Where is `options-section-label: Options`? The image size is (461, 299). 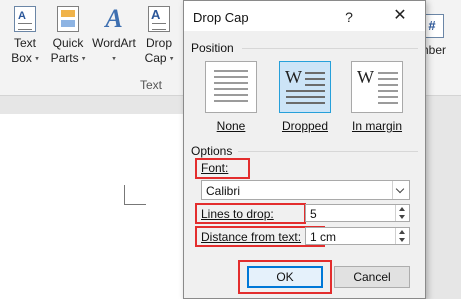
options-section-label: Options is located at coordinates (212, 151).